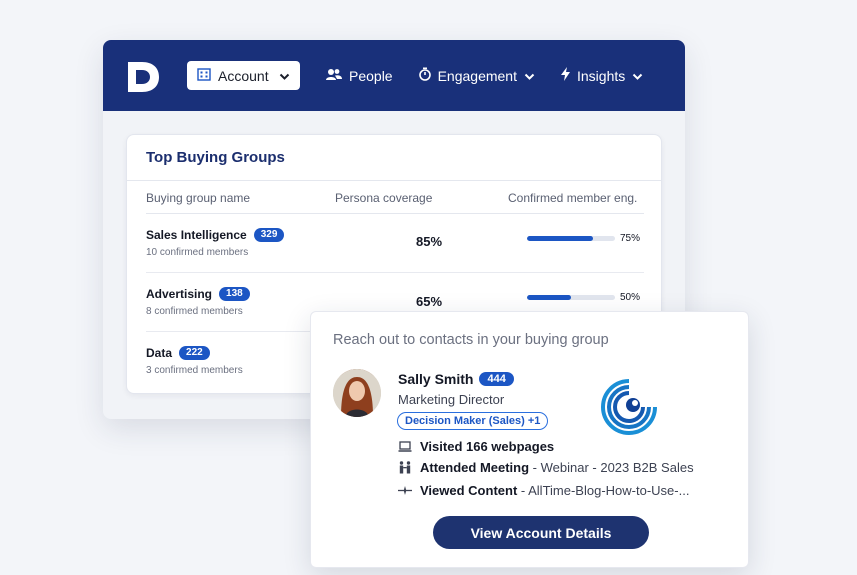  I want to click on contact-count-badge: 444, so click(496, 379).